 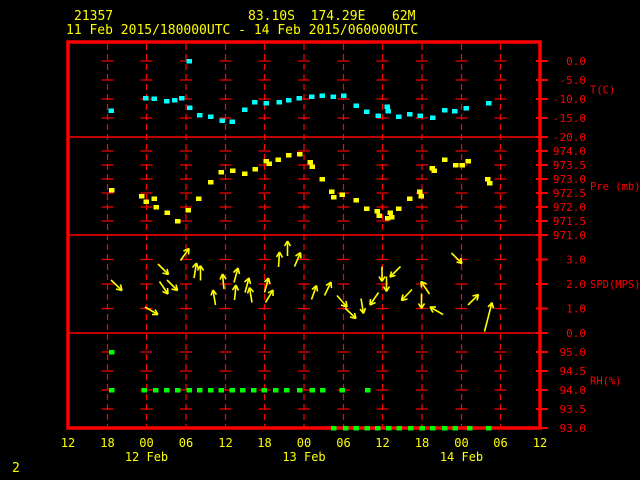 What do you see at coordinates (569, 137) in the screenshot?
I see `temperature-tick-label: -20.0` at bounding box center [569, 137].